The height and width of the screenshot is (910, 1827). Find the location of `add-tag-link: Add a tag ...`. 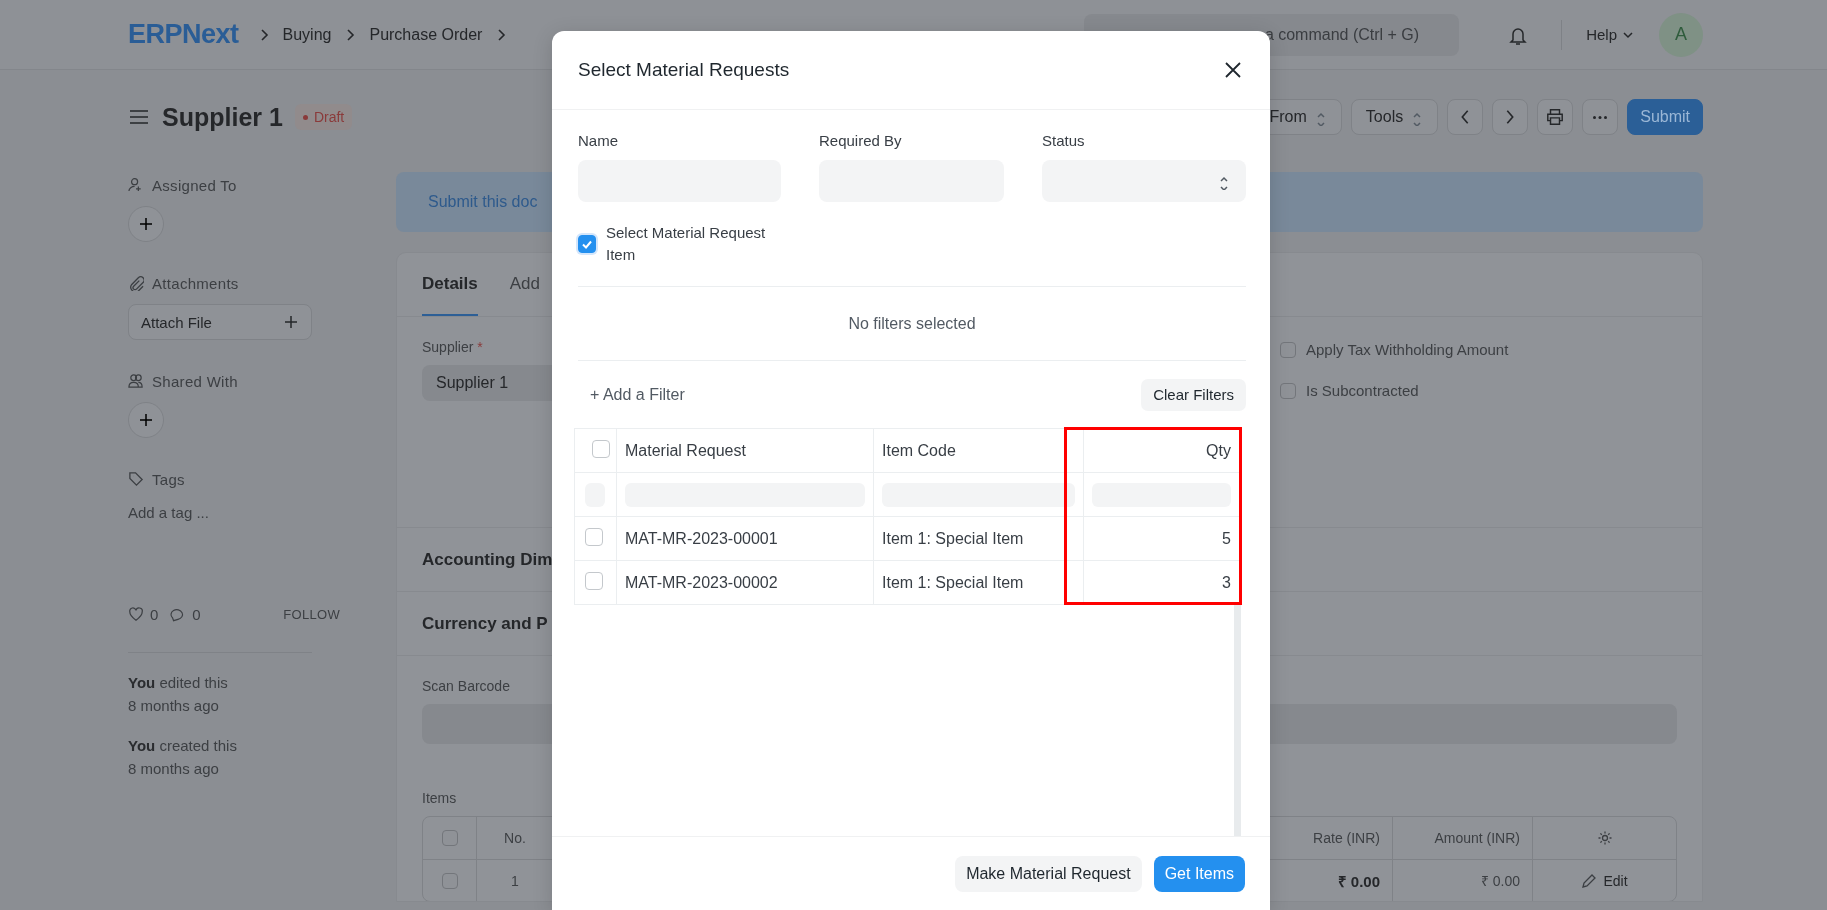

add-tag-link: Add a tag ... is located at coordinates (234, 512).